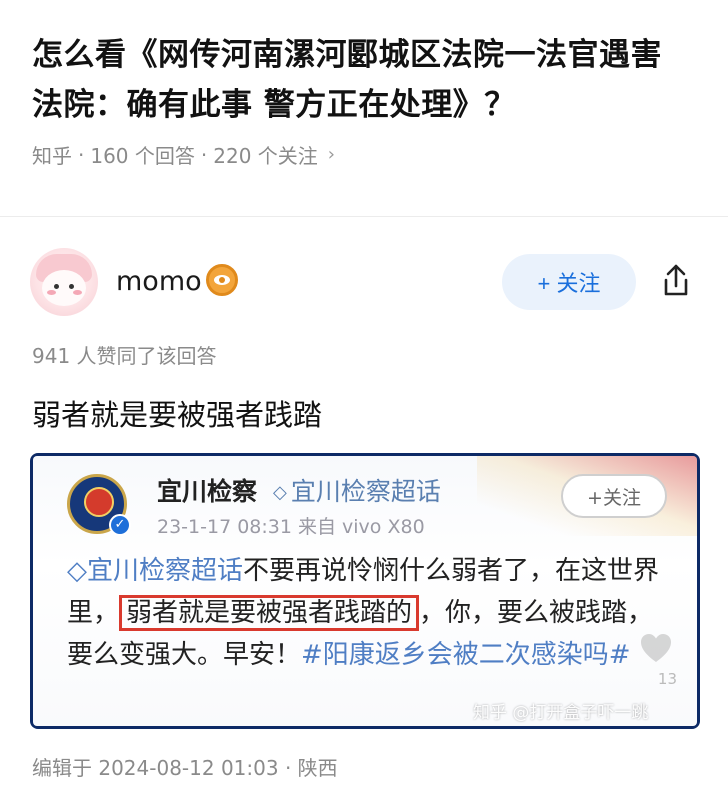 Image resolution: width=728 pixels, height=800 pixels. Describe the element at coordinates (269, 613) in the screenshot. I see `highlighted-phrase: 弱者就是要被强者践踏的` at that location.